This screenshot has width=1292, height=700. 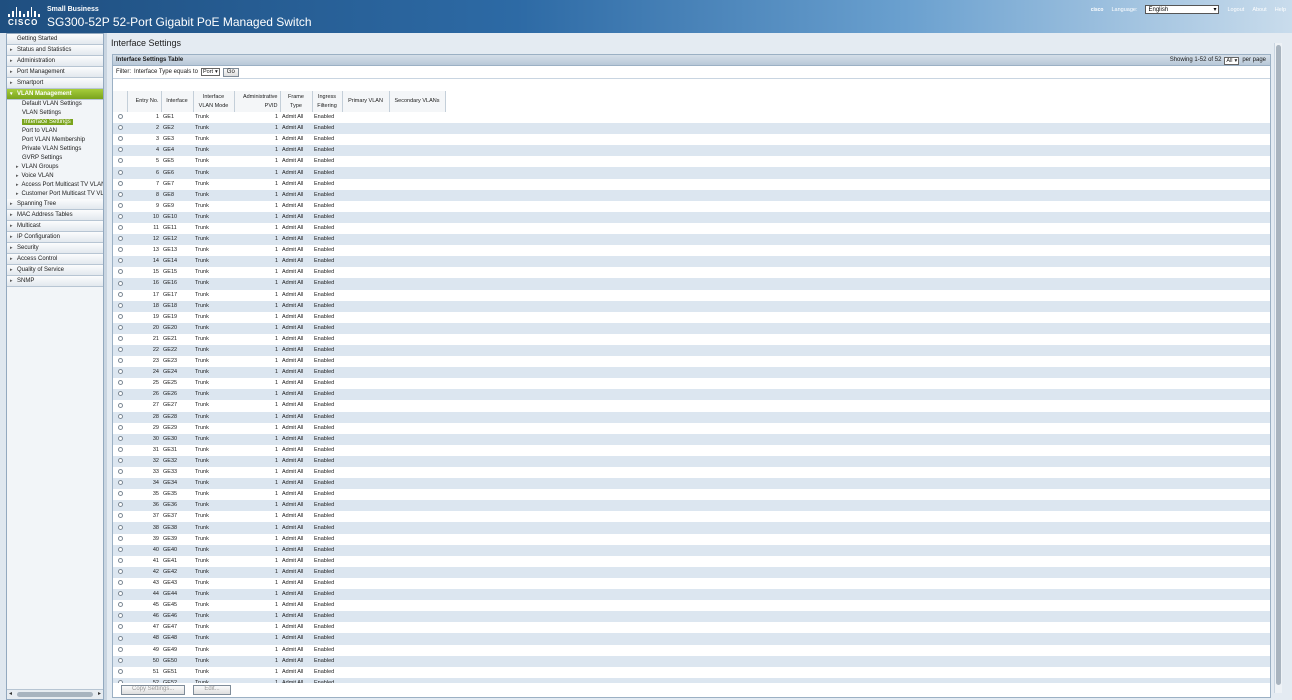 What do you see at coordinates (691, 162) in the screenshot?
I see `table-row: 5 GE5 Trunk 1 Admit All Enabled` at bounding box center [691, 162].